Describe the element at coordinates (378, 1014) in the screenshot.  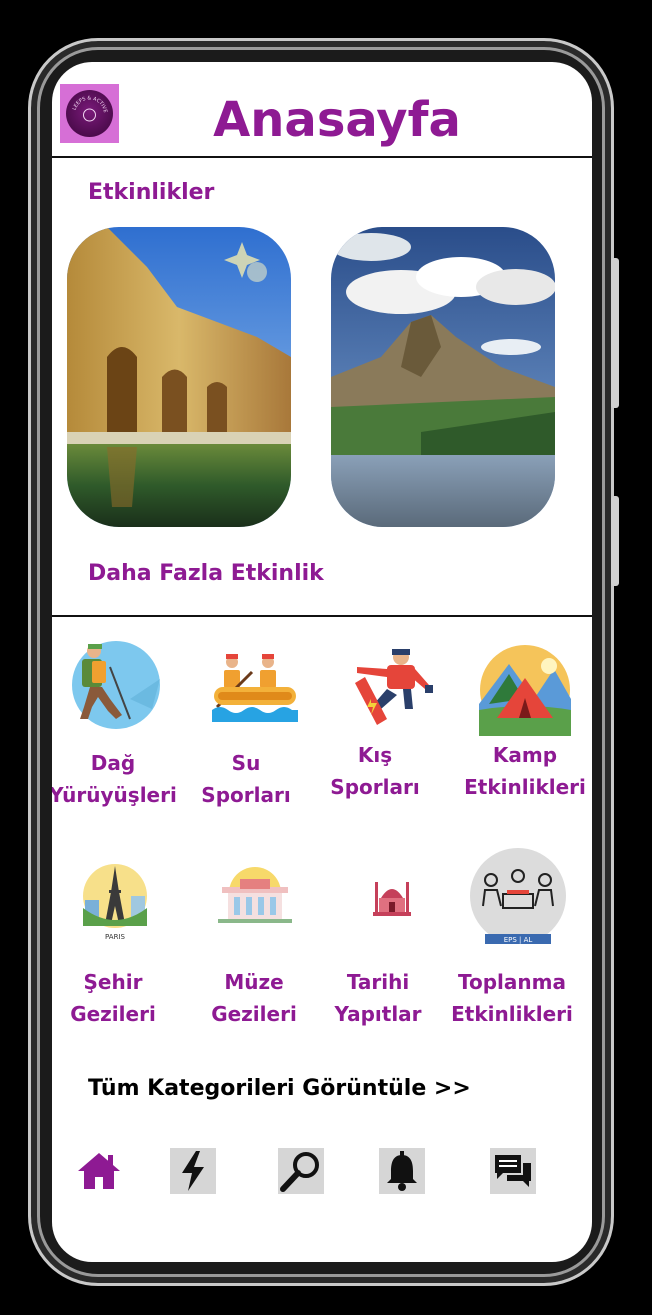
I see `category-label: Yapıtlar` at that location.